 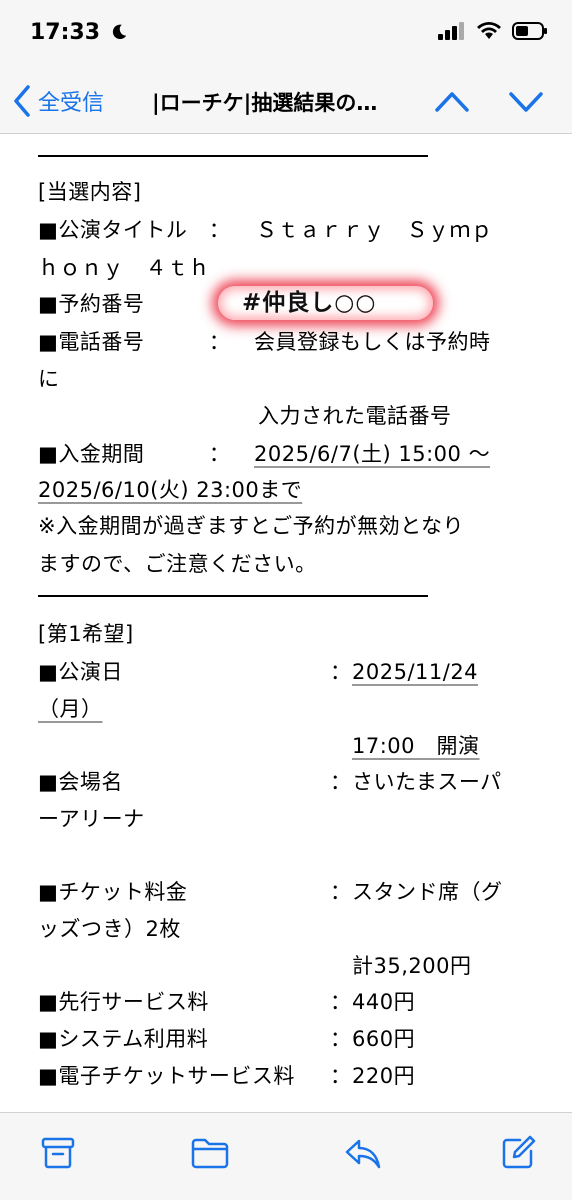 I want to click on compose-button, so click(x=518, y=1155).